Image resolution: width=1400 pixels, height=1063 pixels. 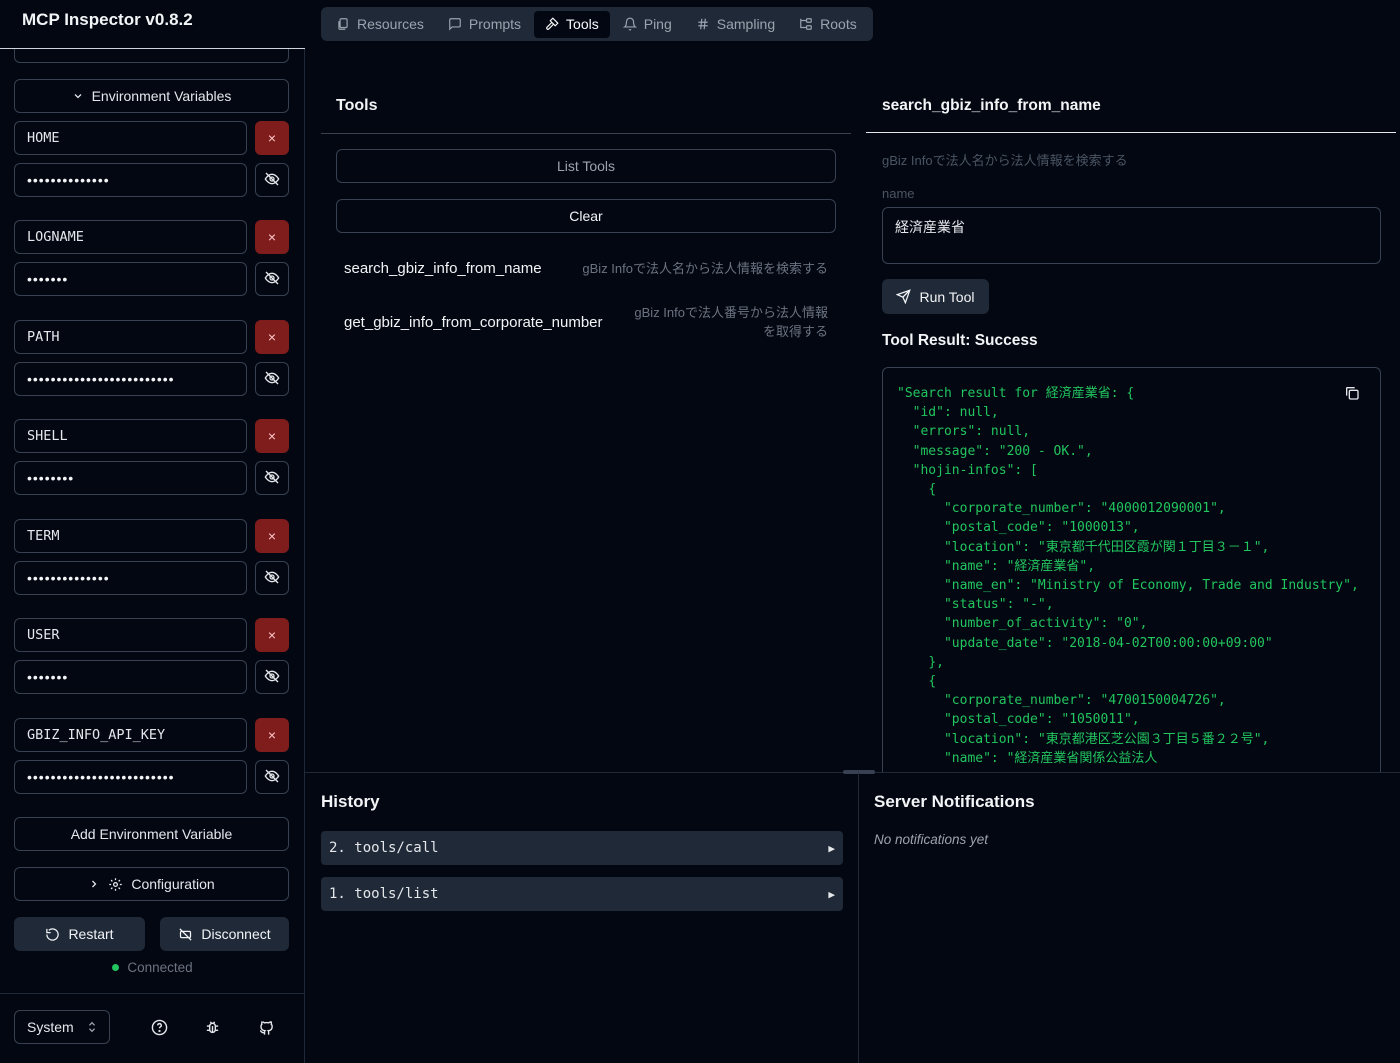 What do you see at coordinates (53, 934) in the screenshot?
I see `rotate-ccw-icon` at bounding box center [53, 934].